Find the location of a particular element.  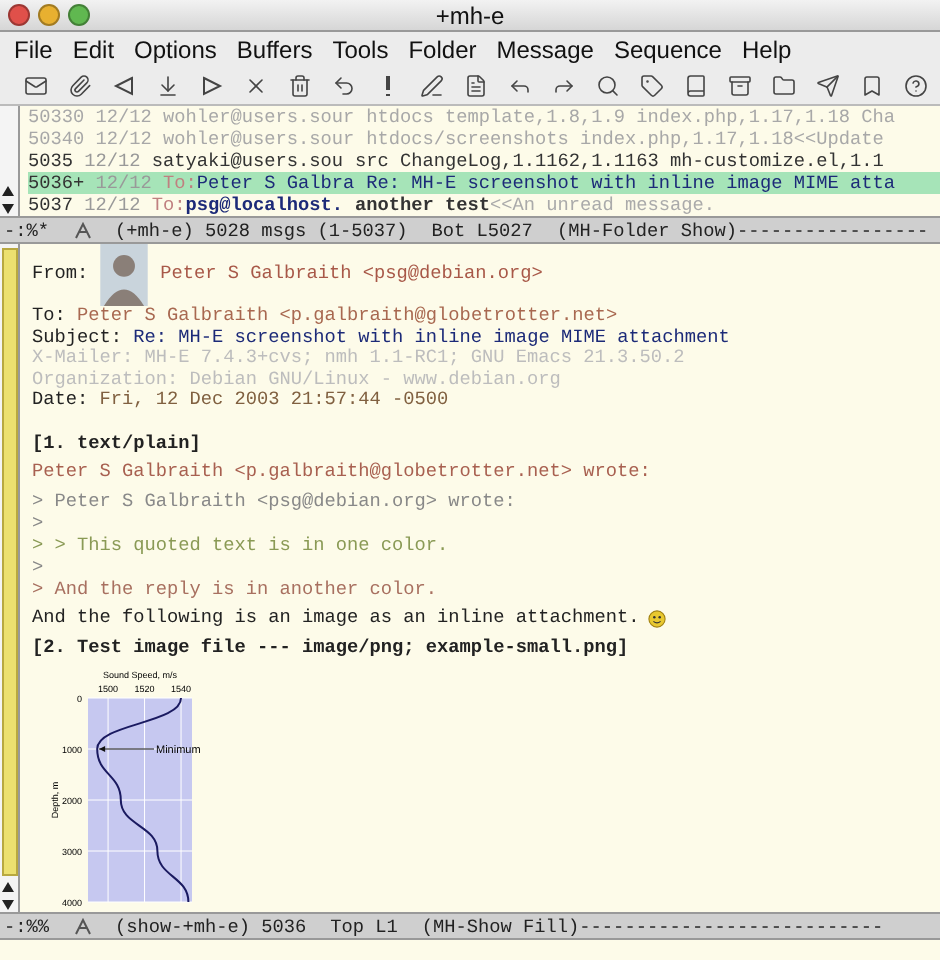

menu-item: Folder is located at coordinates (442, 50).